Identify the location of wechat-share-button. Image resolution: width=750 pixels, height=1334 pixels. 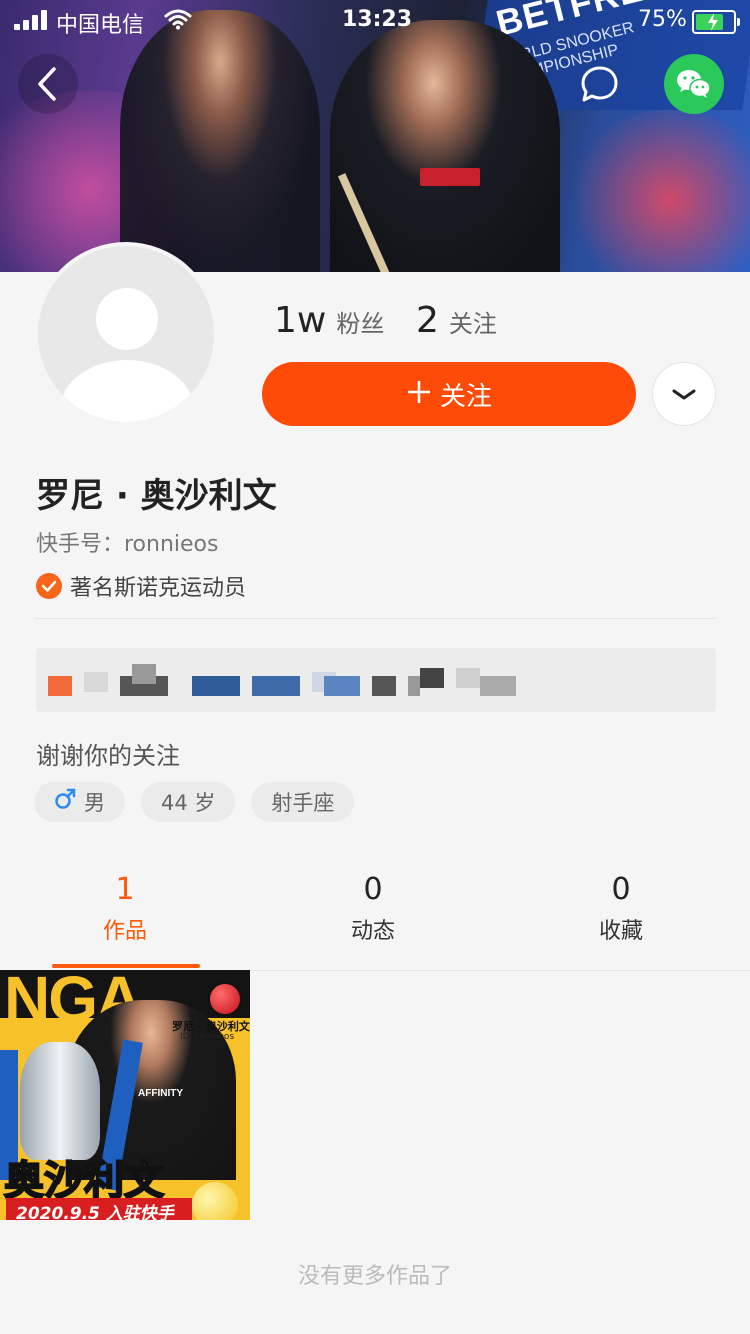
(694, 84).